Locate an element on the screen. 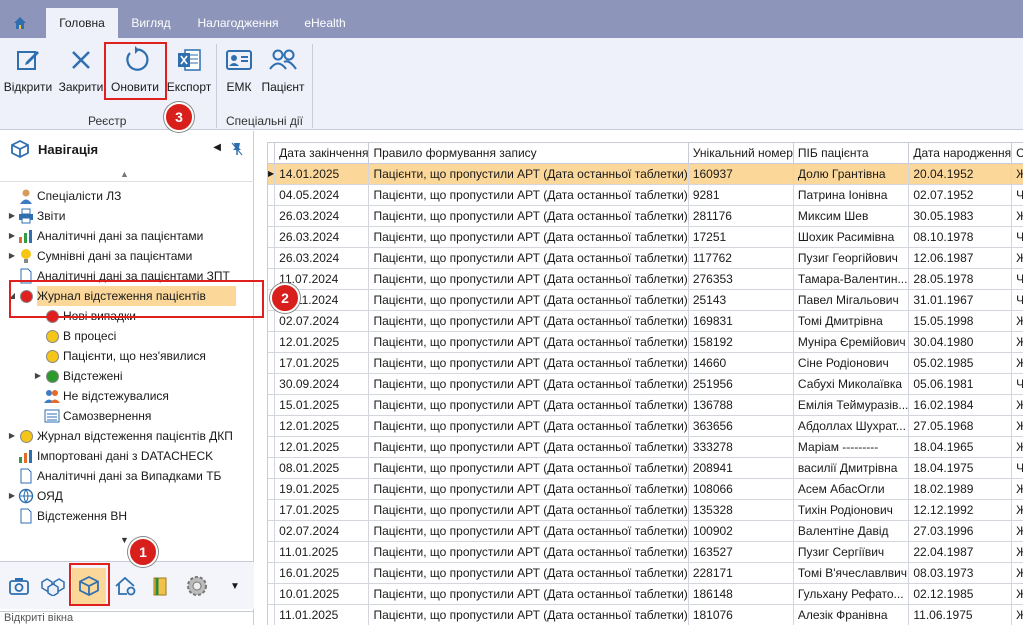 This screenshot has width=1023, height=625. pin-icon is located at coordinates (237, 150).